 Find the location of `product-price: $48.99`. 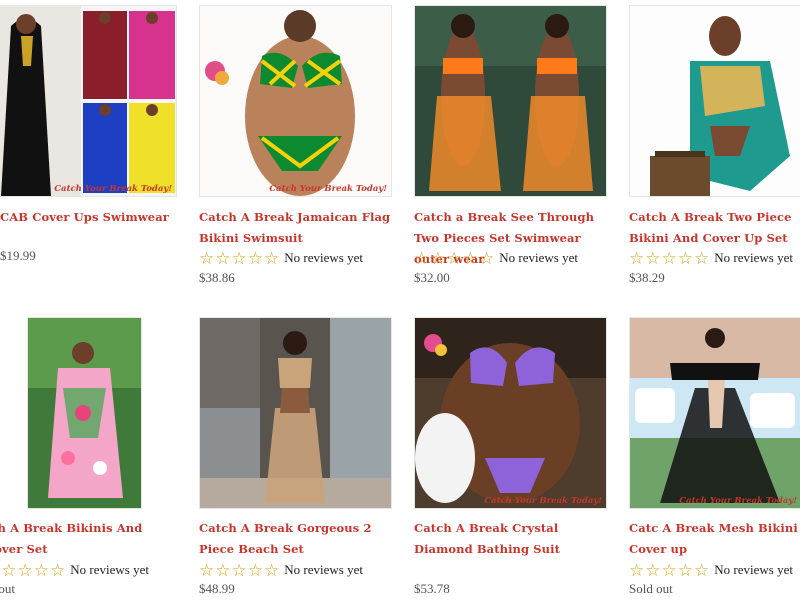

product-price: $48.99 is located at coordinates (217, 588).